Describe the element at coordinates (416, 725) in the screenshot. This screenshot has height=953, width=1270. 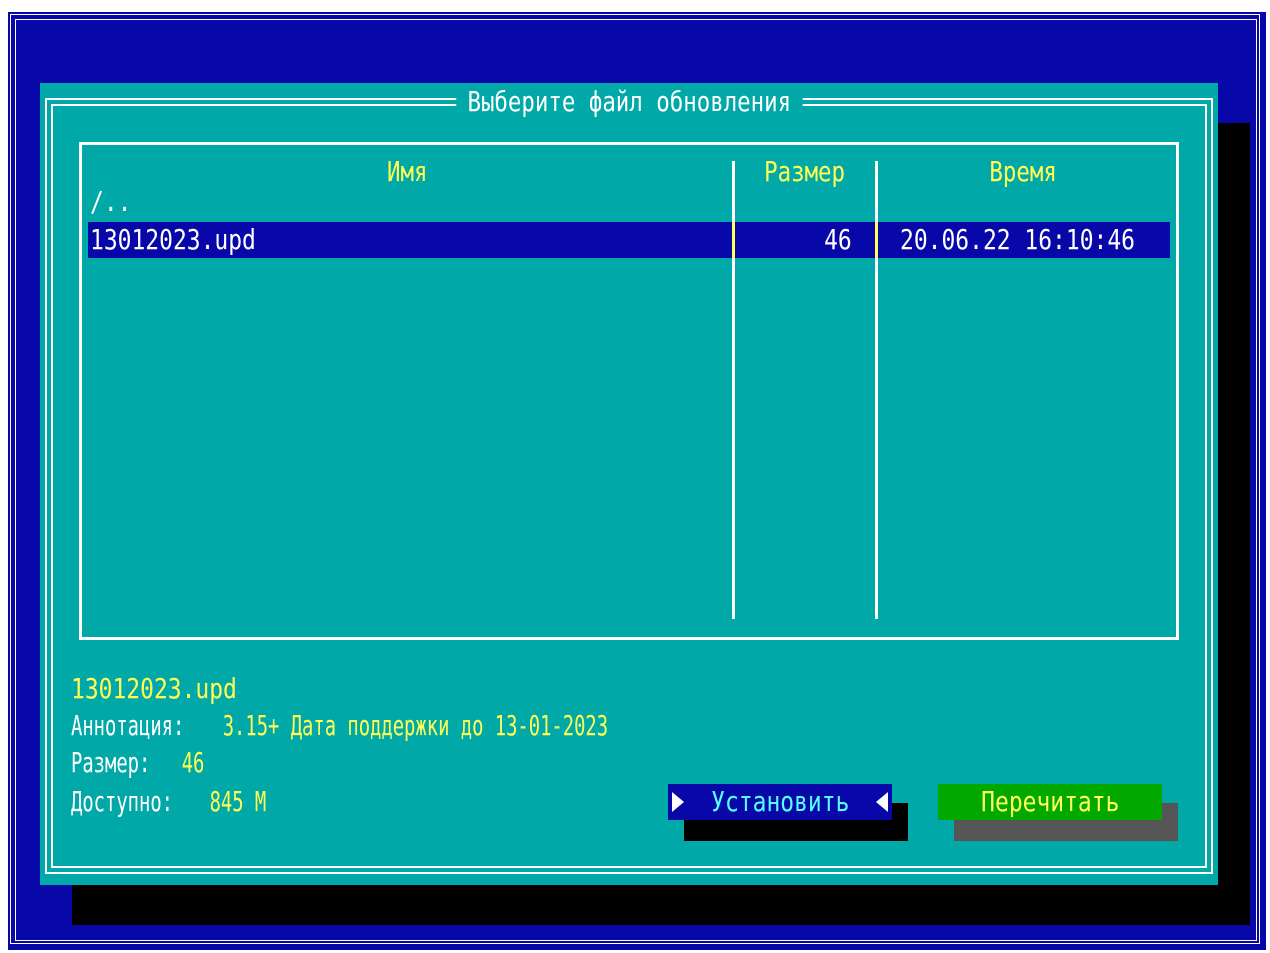
I see `annotation-value: 3.15+ Дата поддержки до 13-01-2023` at that location.